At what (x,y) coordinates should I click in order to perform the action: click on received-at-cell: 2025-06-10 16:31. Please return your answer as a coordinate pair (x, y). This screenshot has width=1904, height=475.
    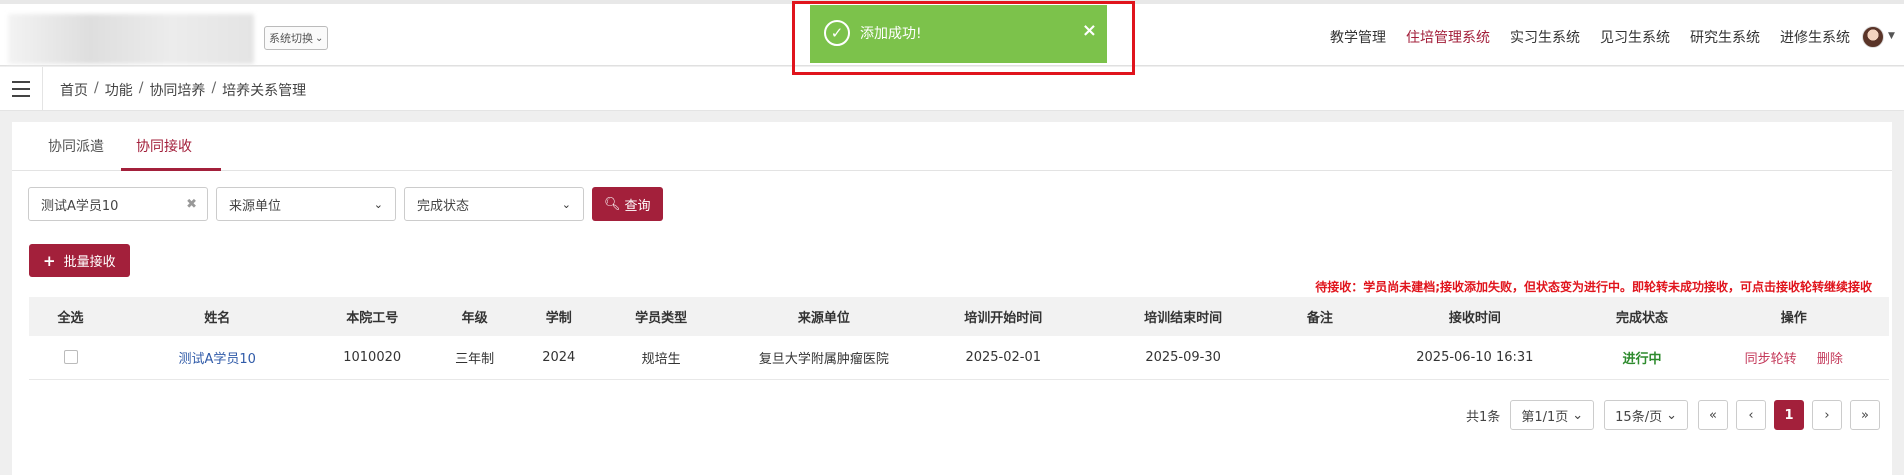
    Looking at the image, I should click on (1475, 357).